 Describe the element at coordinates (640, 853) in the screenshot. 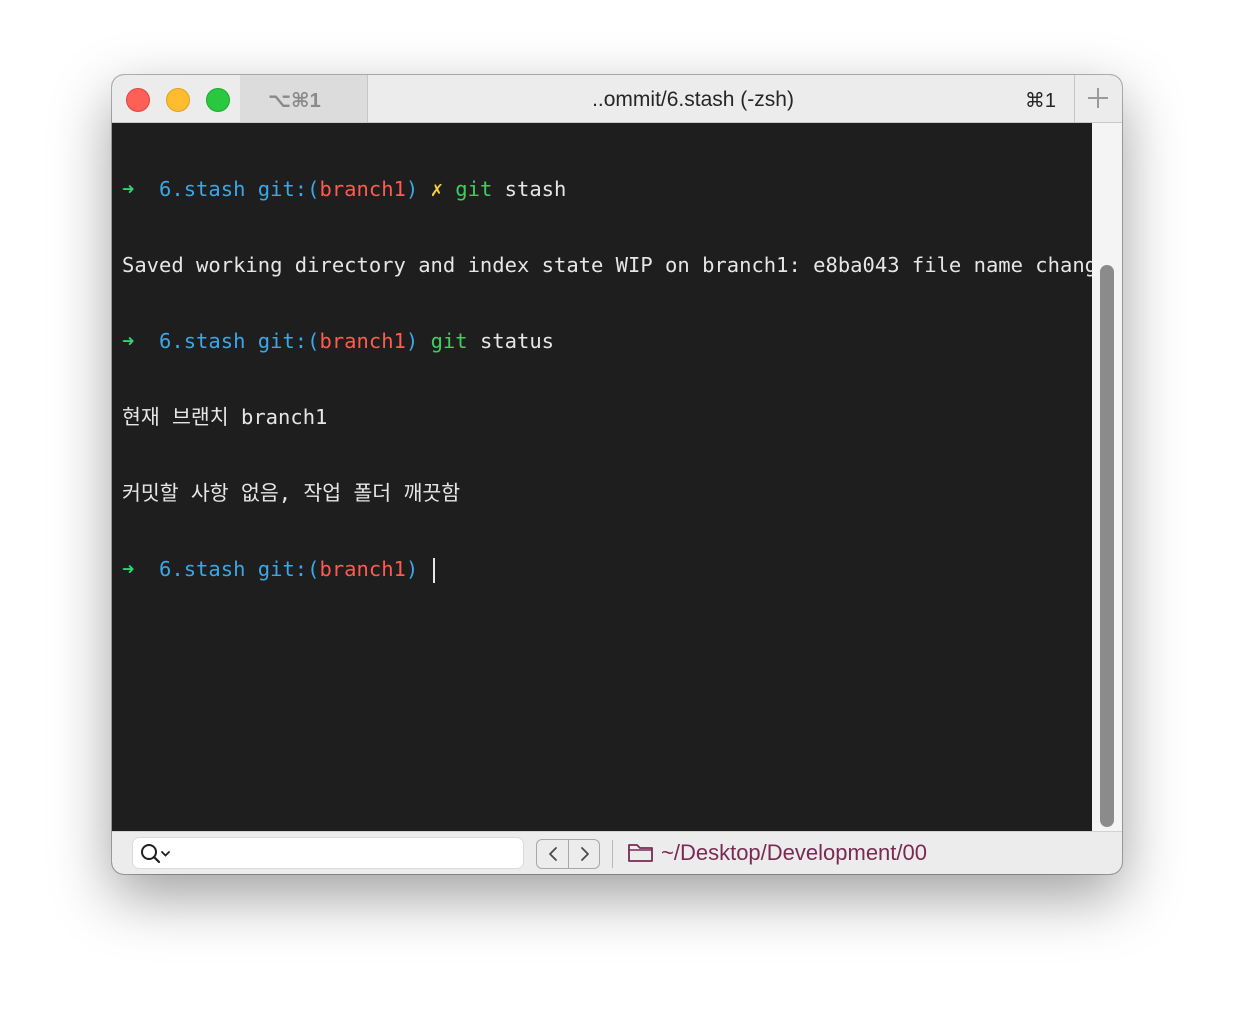

I see `folder-icon` at that location.